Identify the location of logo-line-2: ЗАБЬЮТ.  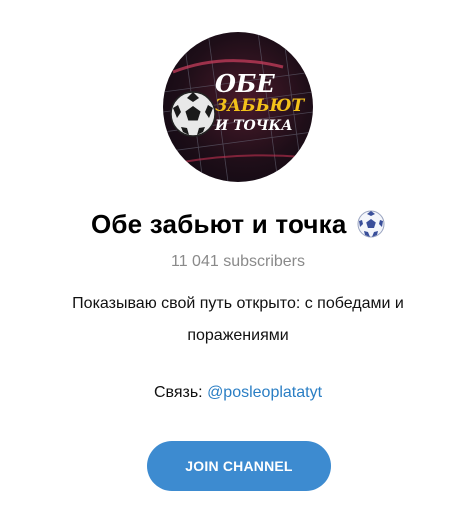
(260, 106).